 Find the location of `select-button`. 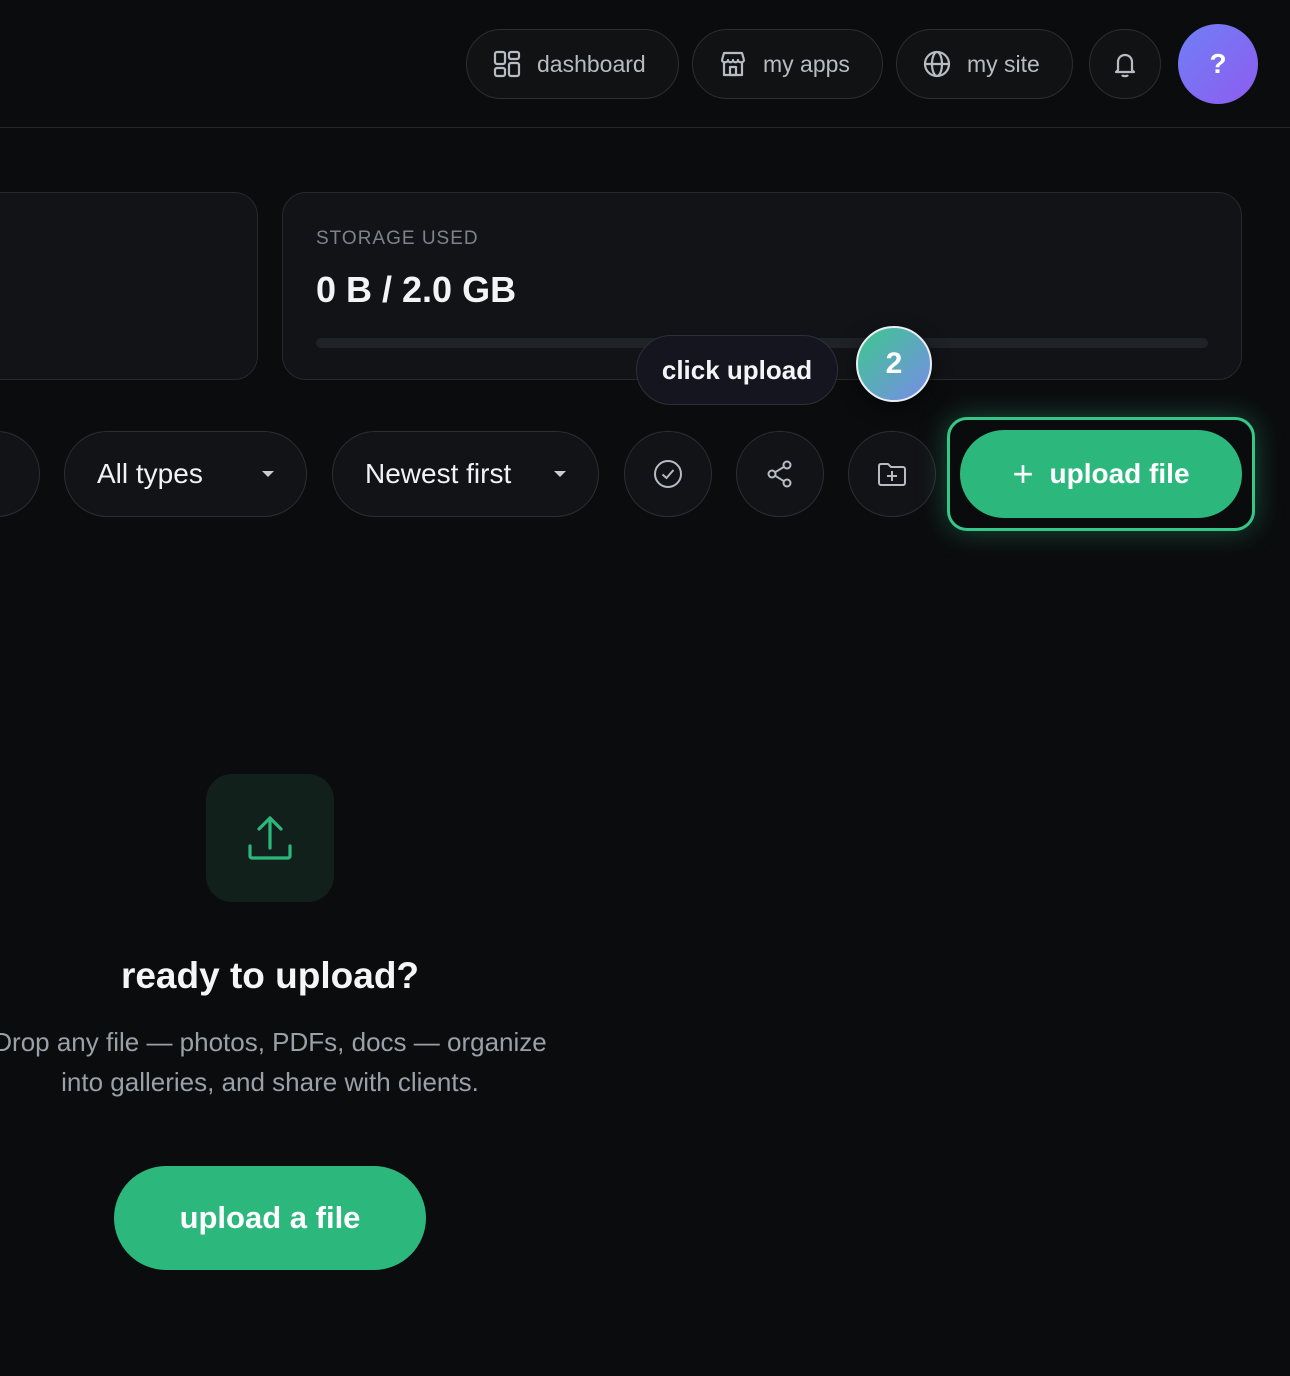

select-button is located at coordinates (668, 474).